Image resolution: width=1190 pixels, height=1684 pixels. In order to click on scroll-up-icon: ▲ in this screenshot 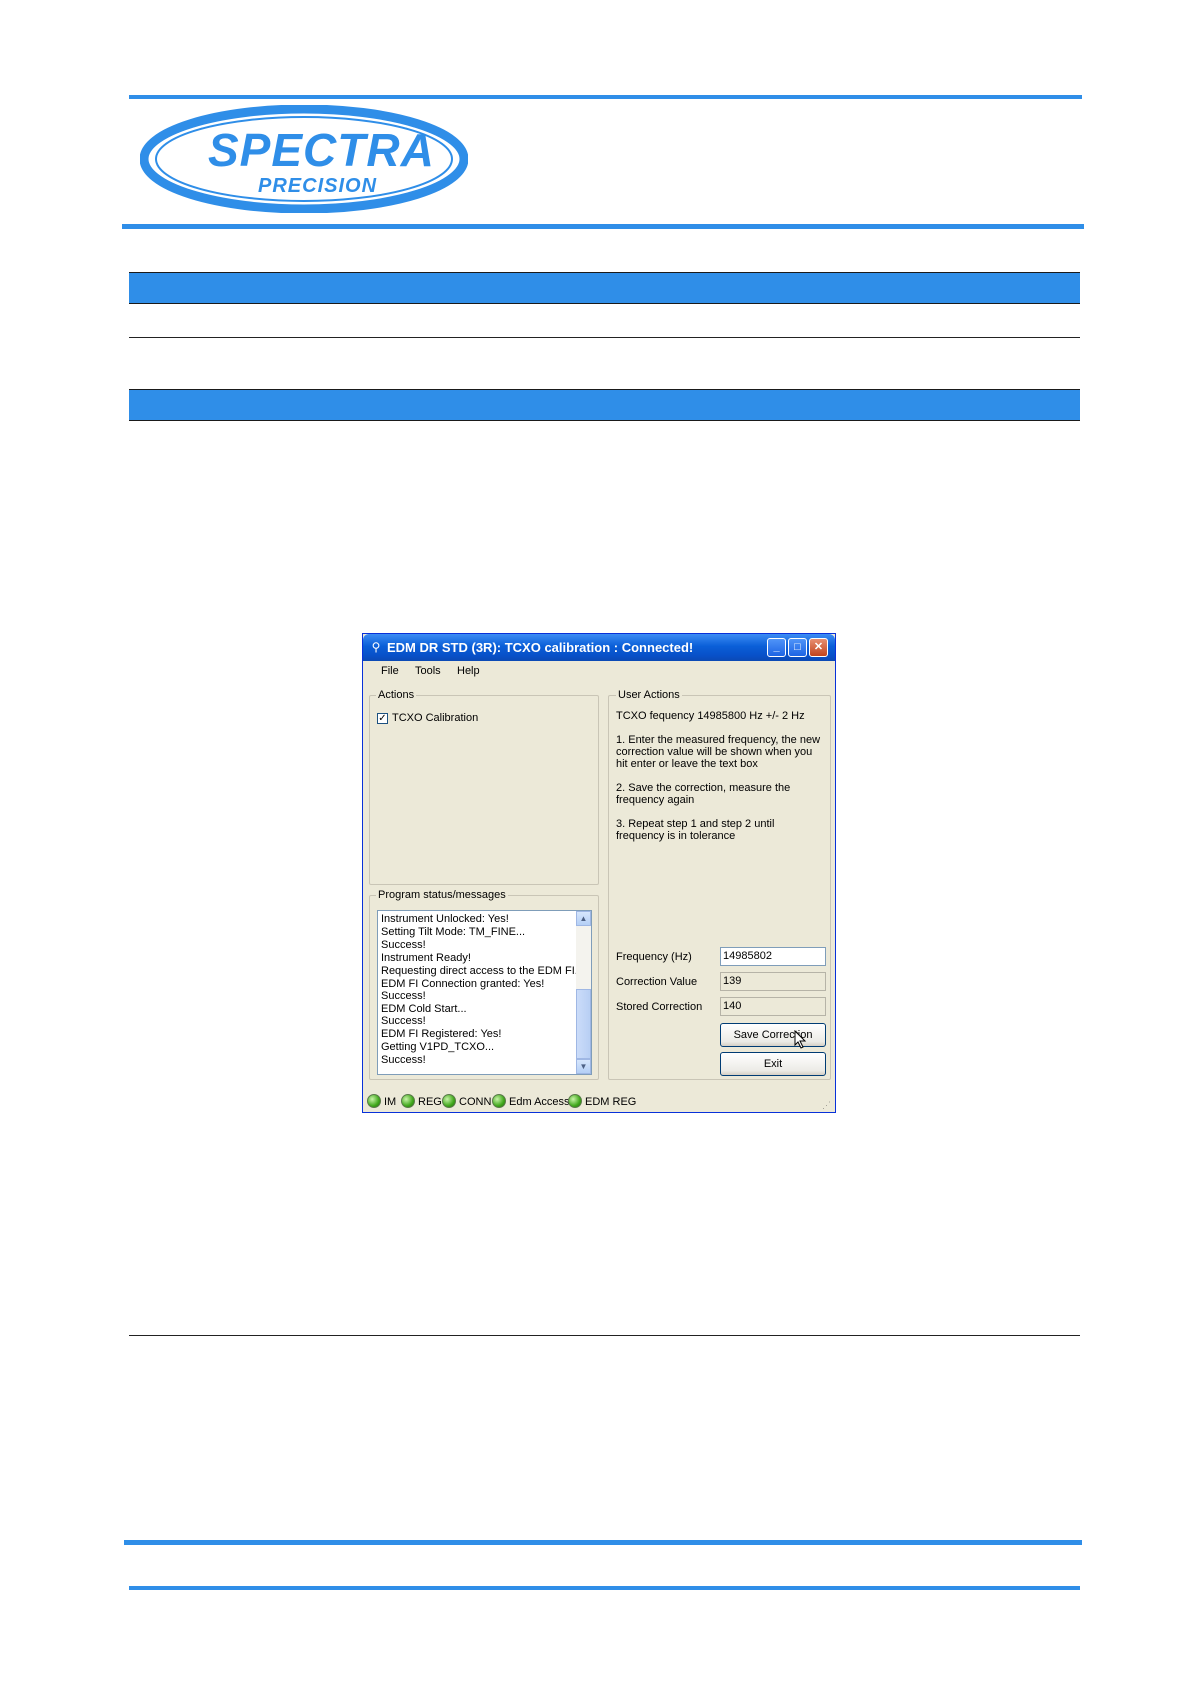, I will do `click(583, 918)`.